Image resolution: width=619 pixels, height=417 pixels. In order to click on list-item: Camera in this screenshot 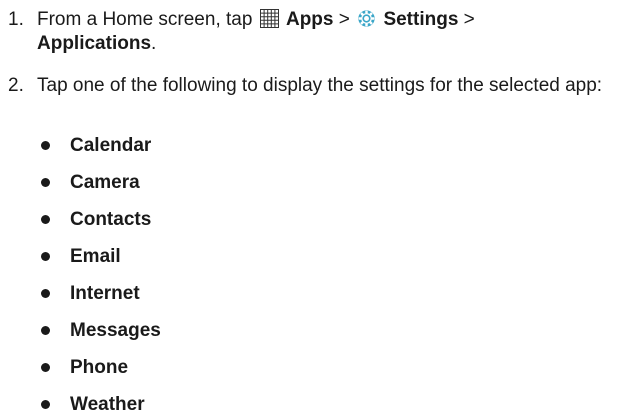, I will do `click(309, 183)`.